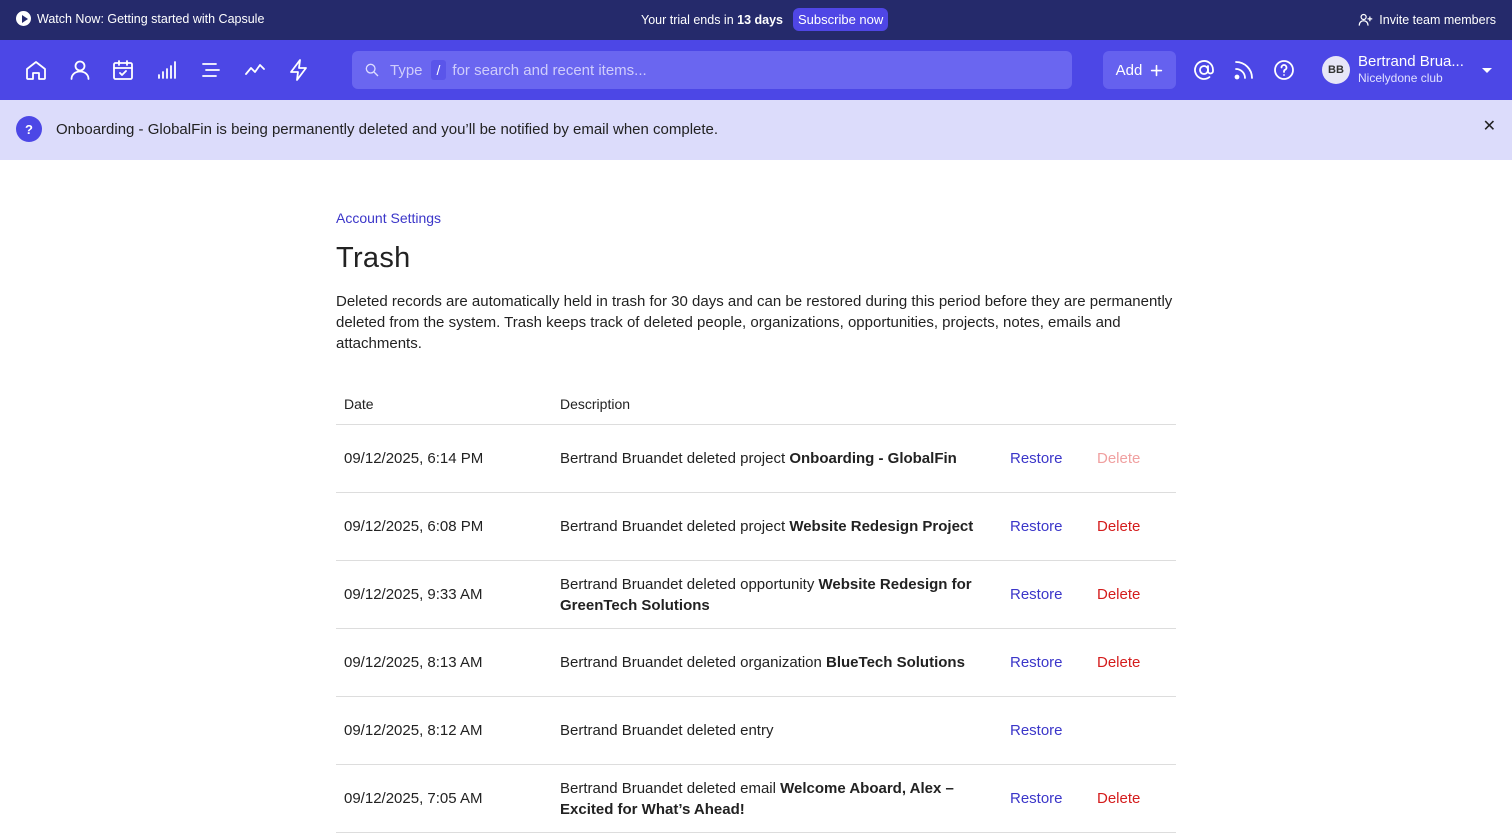  Describe the element at coordinates (667, 730) in the screenshot. I see `row-description-text: Bertrand Bruandet deleted entry` at that location.